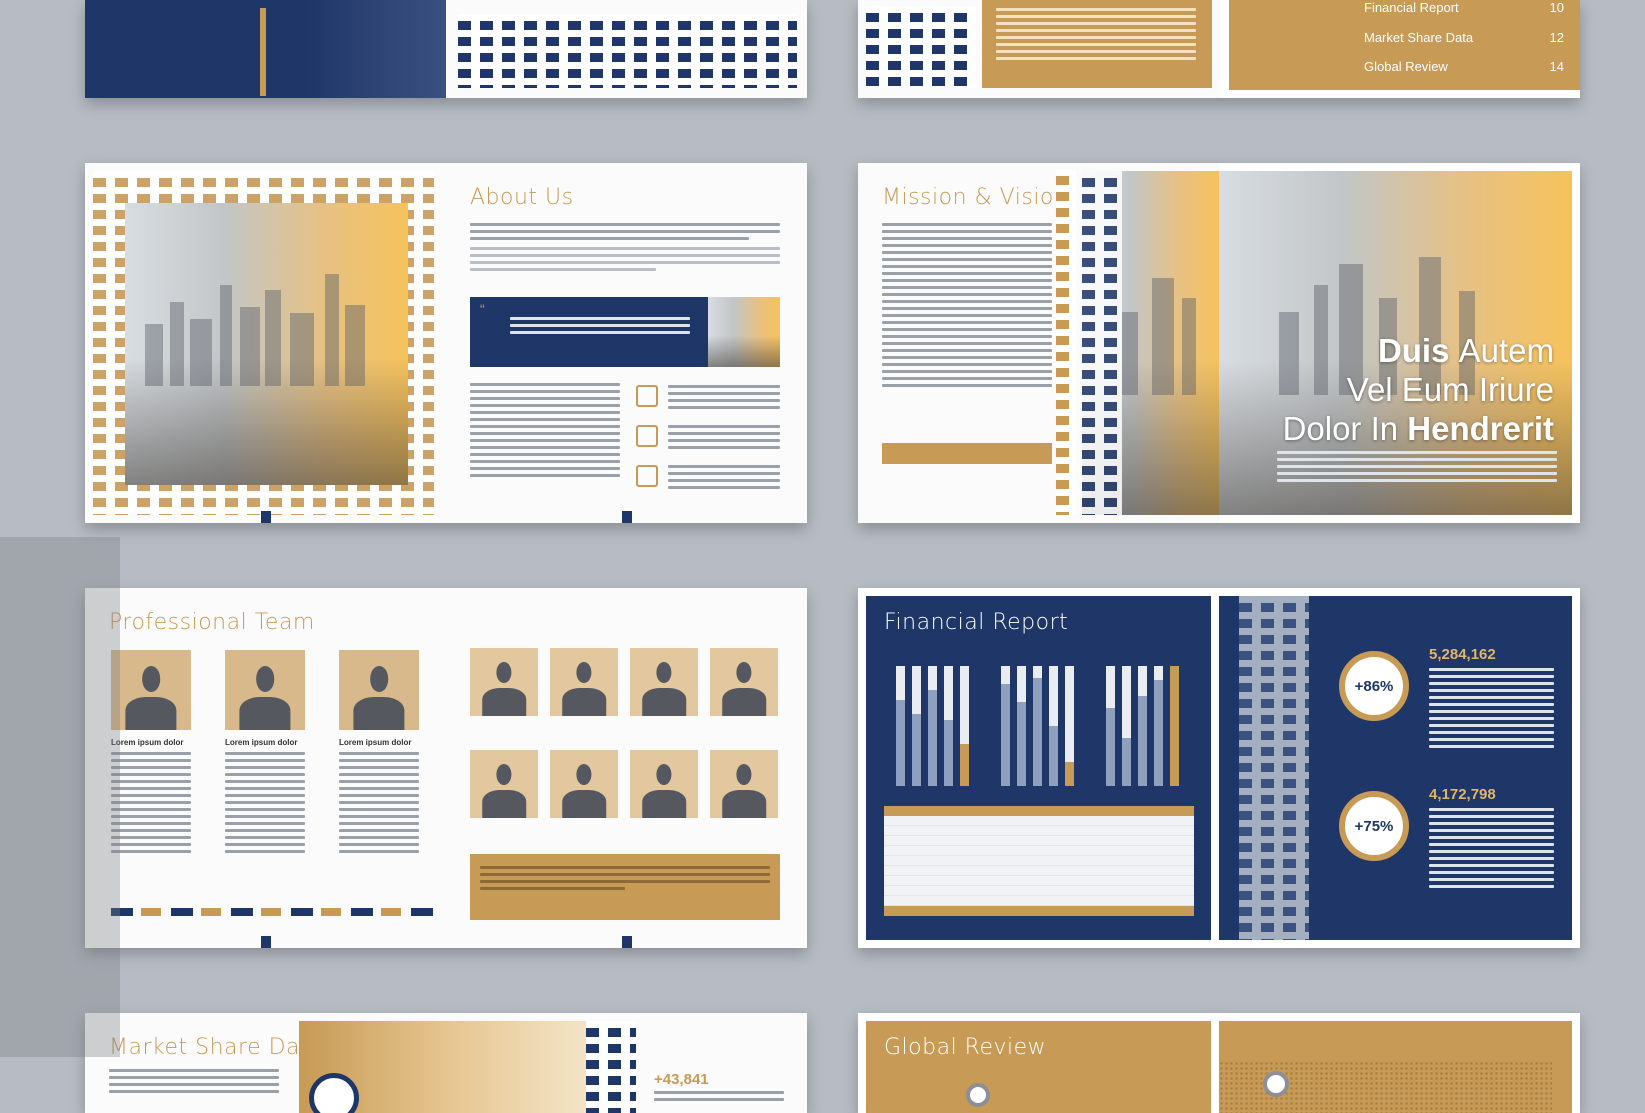  Describe the element at coordinates (1411, 7) in the screenshot. I see `toc-row-label: Financial Report` at that location.